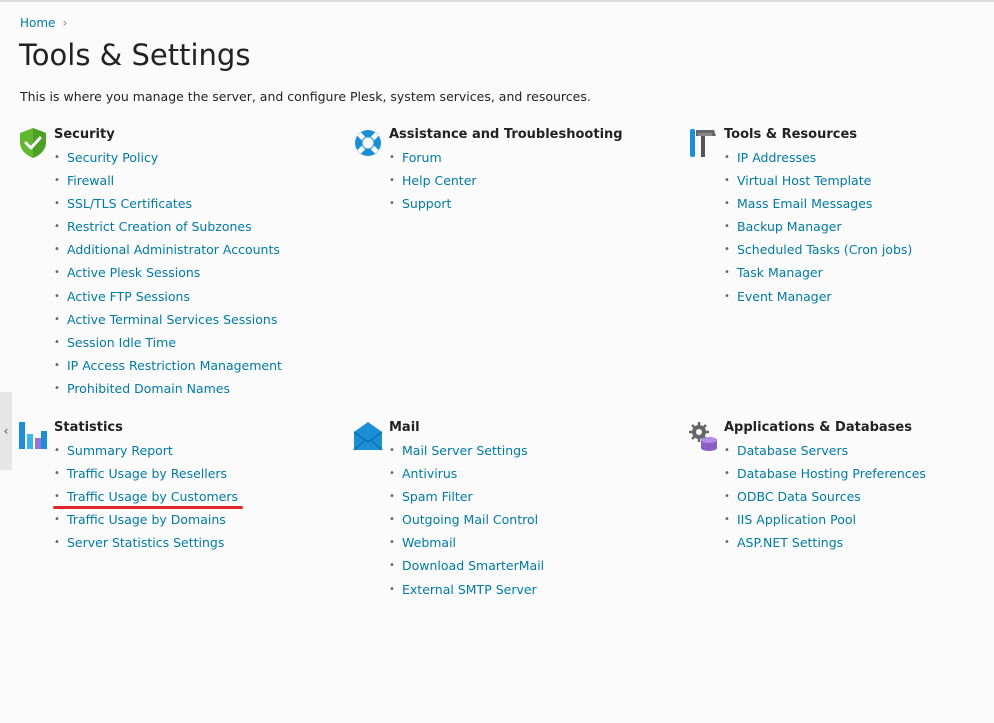  Describe the element at coordinates (437, 496) in the screenshot. I see `link-spam-filter: Spam Filter` at that location.